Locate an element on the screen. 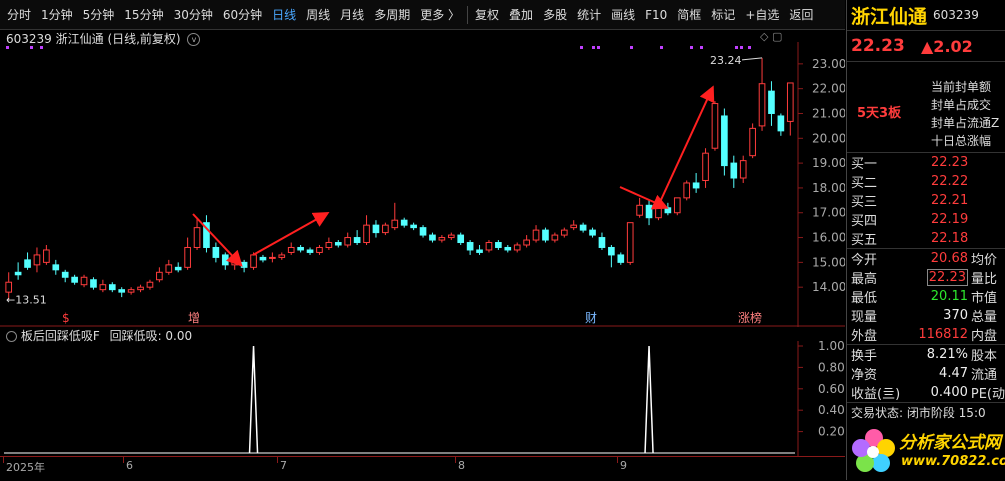 This screenshot has height=481, width=1005. toolbar-button: 简框 is located at coordinates (689, 15).